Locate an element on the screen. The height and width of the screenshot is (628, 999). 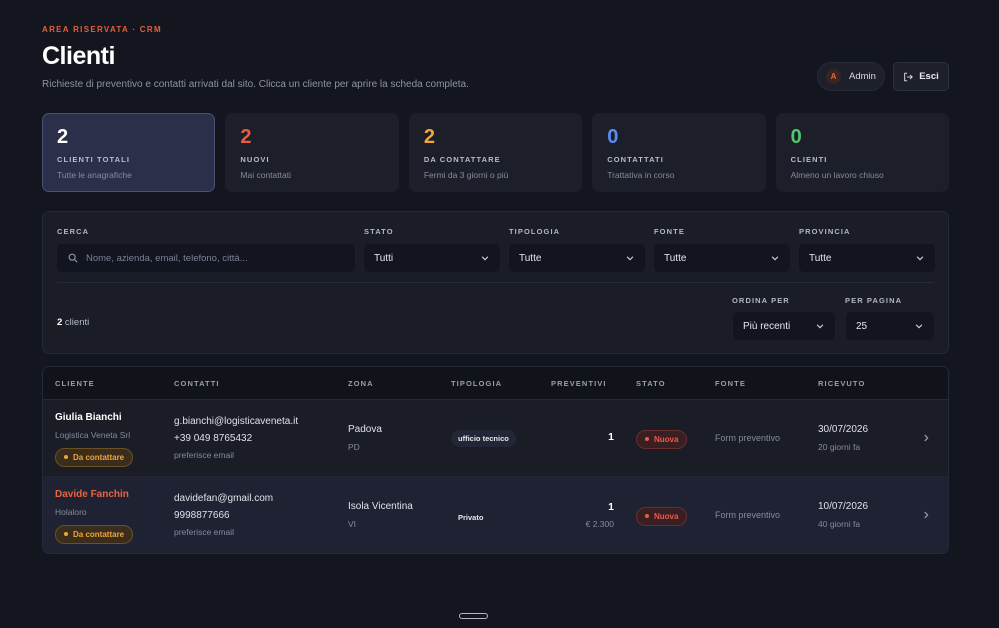
stat-desc: Mai contattati is located at coordinates (265, 175).